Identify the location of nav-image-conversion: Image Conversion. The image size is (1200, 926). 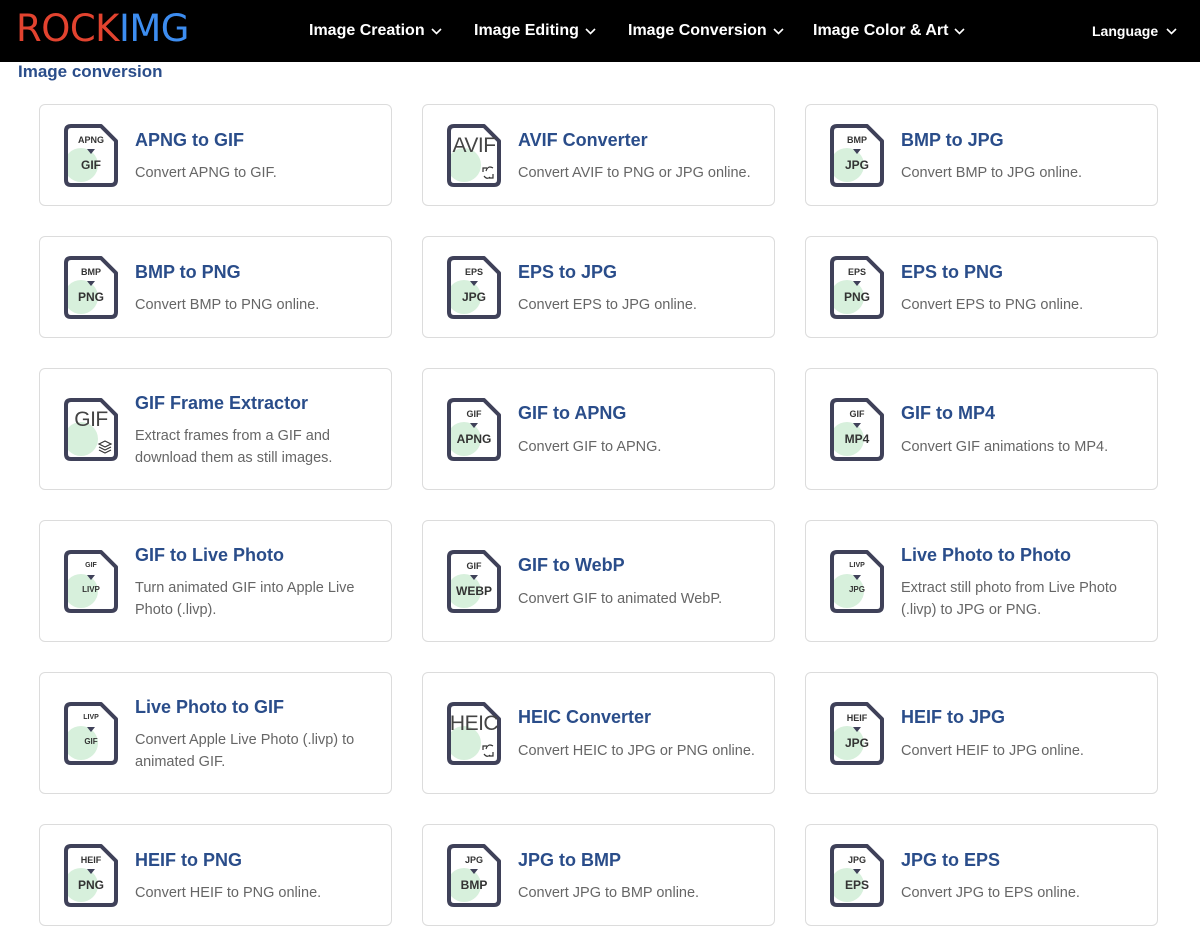
(706, 31).